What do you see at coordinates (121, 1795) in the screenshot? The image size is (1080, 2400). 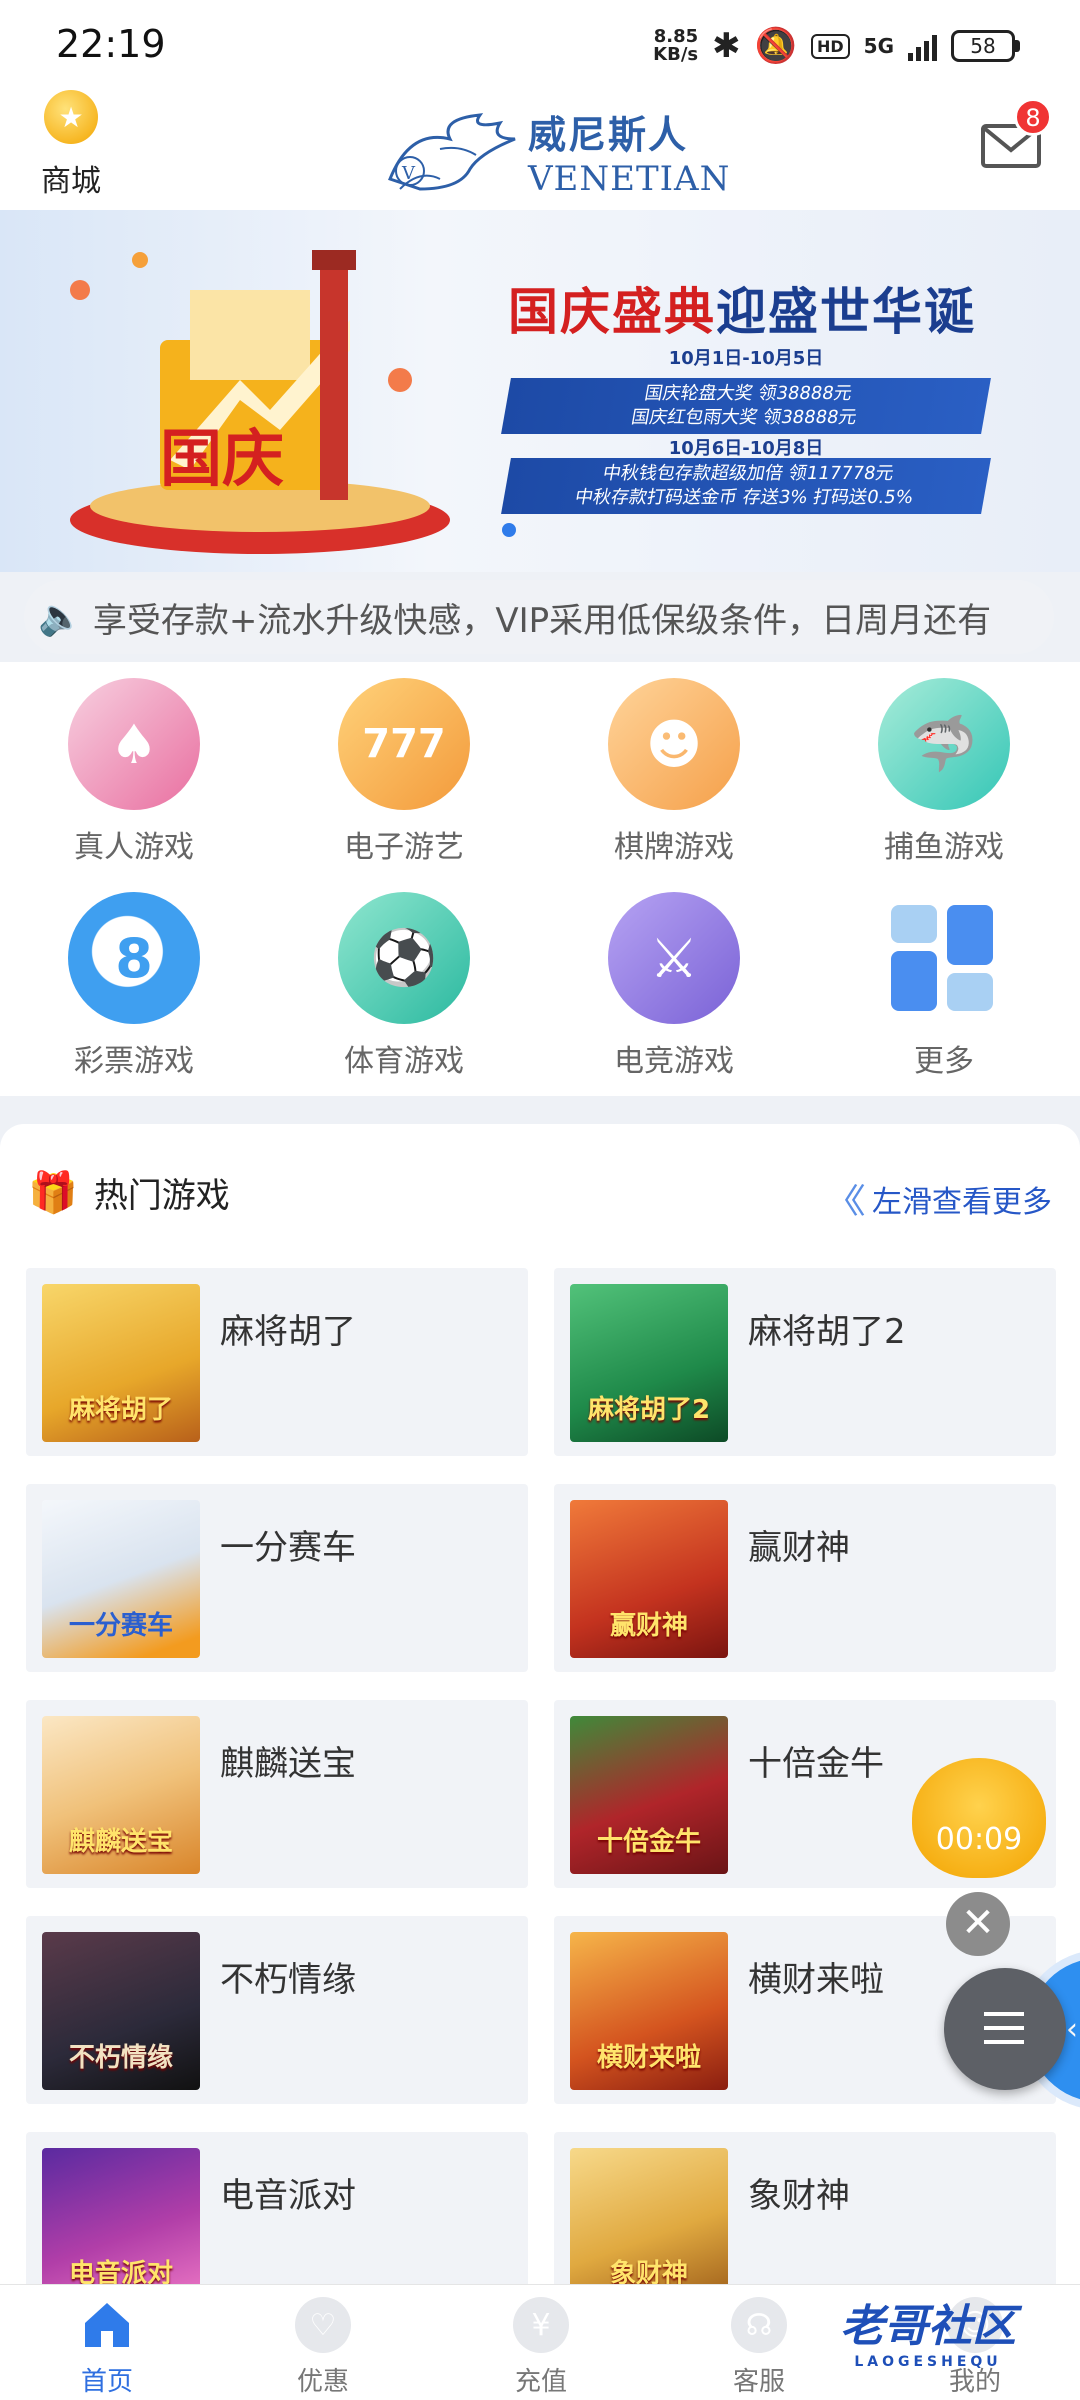 I see `game-thumbnail: 麒麟送宝` at bounding box center [121, 1795].